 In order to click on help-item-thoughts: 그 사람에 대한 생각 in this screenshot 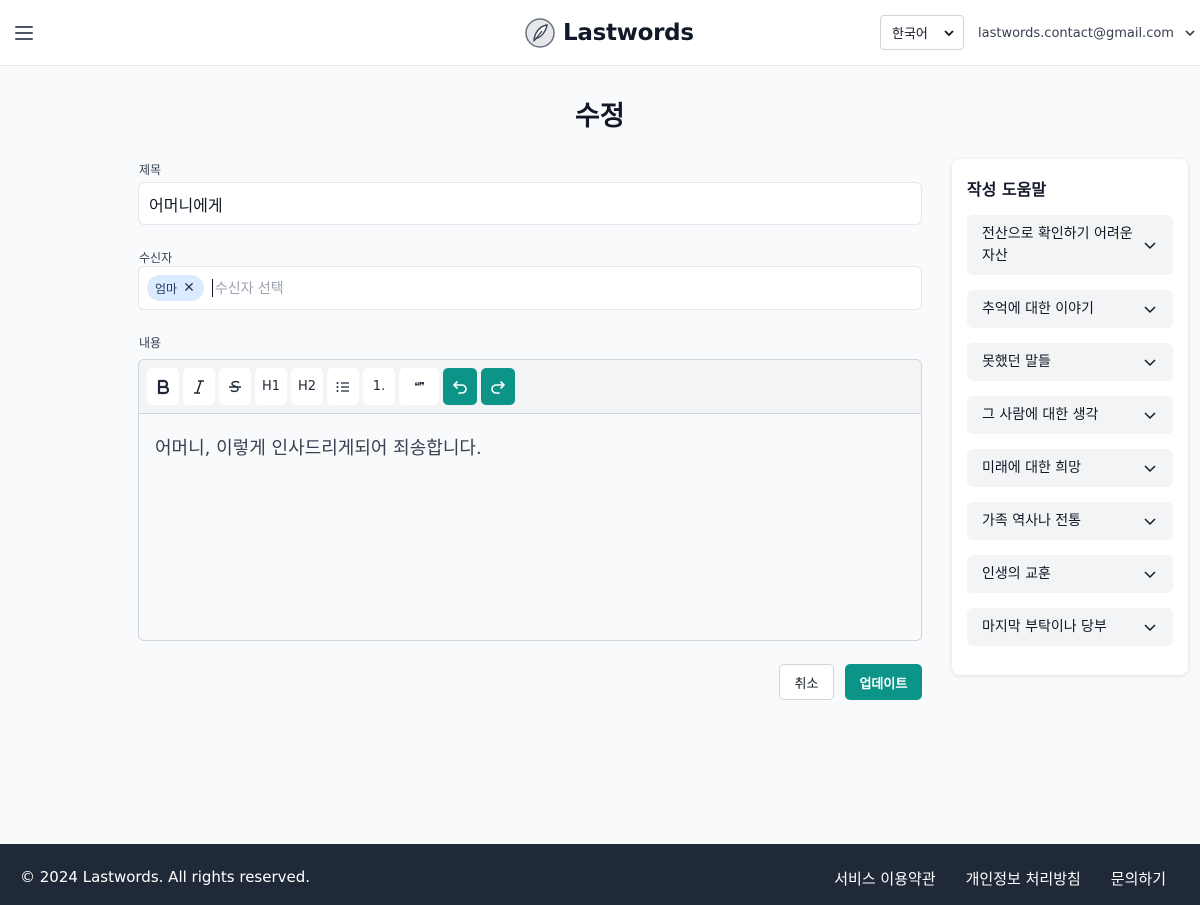, I will do `click(1070, 415)`.